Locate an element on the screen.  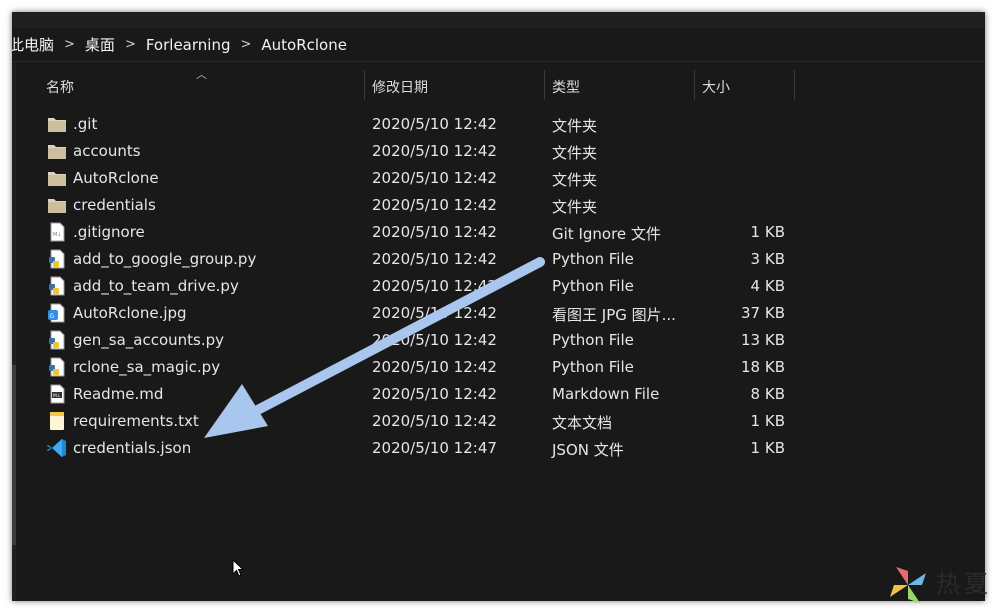
pinwheel-logo-icon is located at coordinates (908, 585).